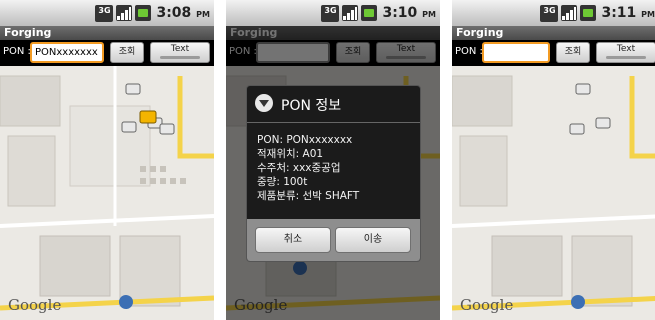 This screenshot has width=655, height=320. I want to click on pon-input: PONxxxxxxx, so click(67, 52).